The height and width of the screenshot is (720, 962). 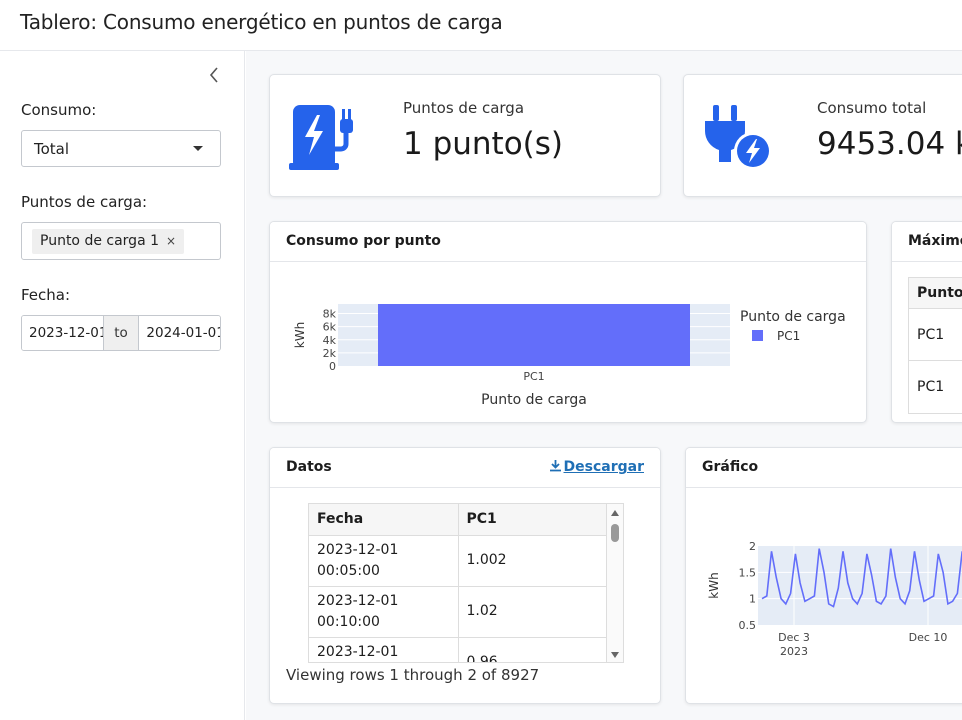 What do you see at coordinates (413, 675) in the screenshot?
I see `table-footer: Viewing rows 1 through 2 of 8927` at bounding box center [413, 675].